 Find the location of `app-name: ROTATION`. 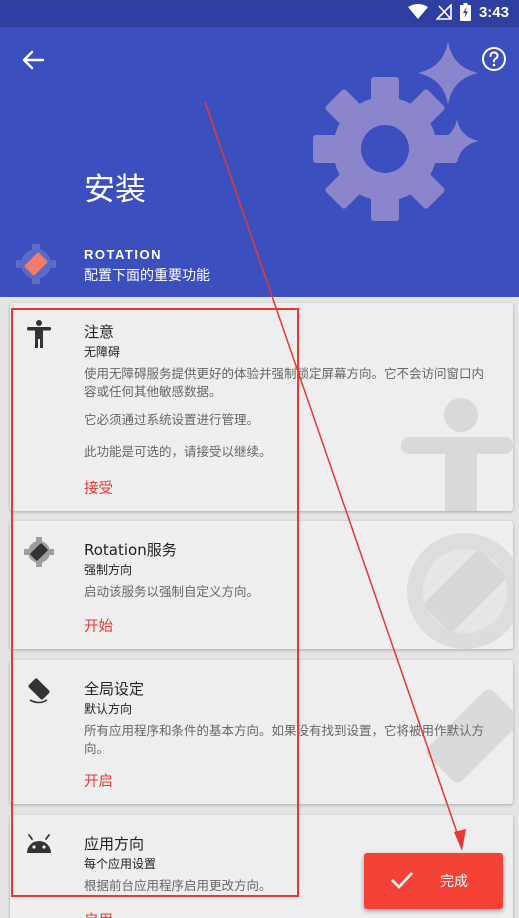

app-name: ROTATION is located at coordinates (123, 254).